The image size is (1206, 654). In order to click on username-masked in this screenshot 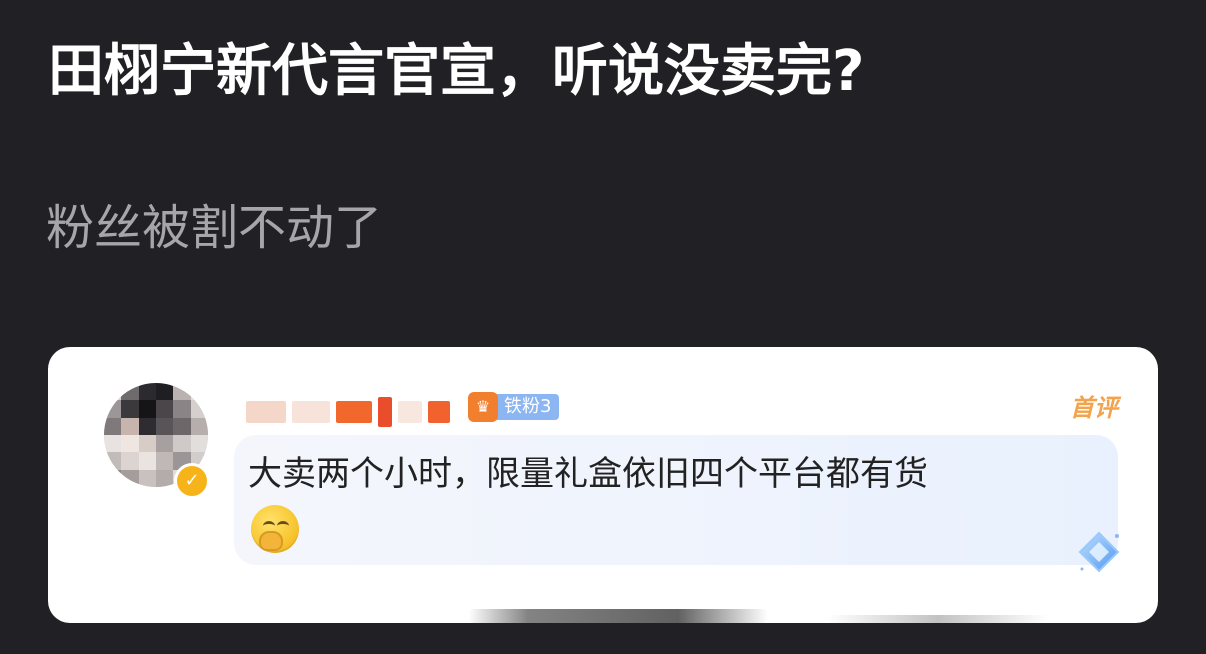, I will do `click(348, 412)`.